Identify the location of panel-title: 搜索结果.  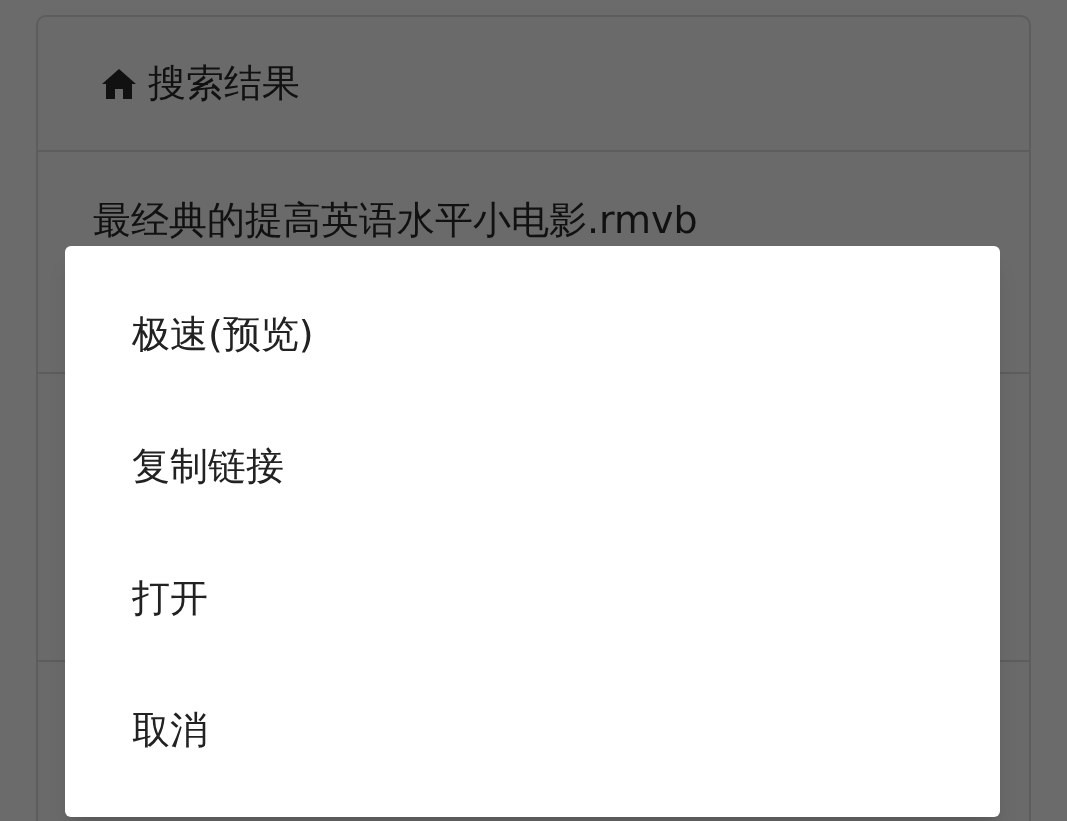
(224, 83).